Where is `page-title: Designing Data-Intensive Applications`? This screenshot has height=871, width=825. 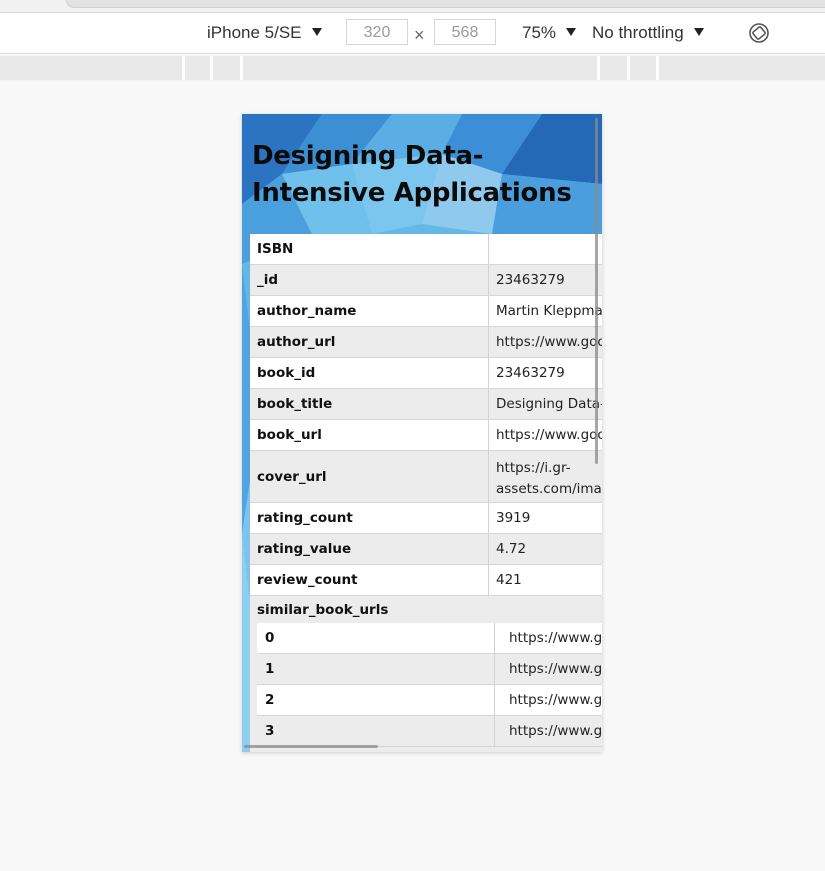 page-title: Designing Data-Intensive Applications is located at coordinates (412, 174).